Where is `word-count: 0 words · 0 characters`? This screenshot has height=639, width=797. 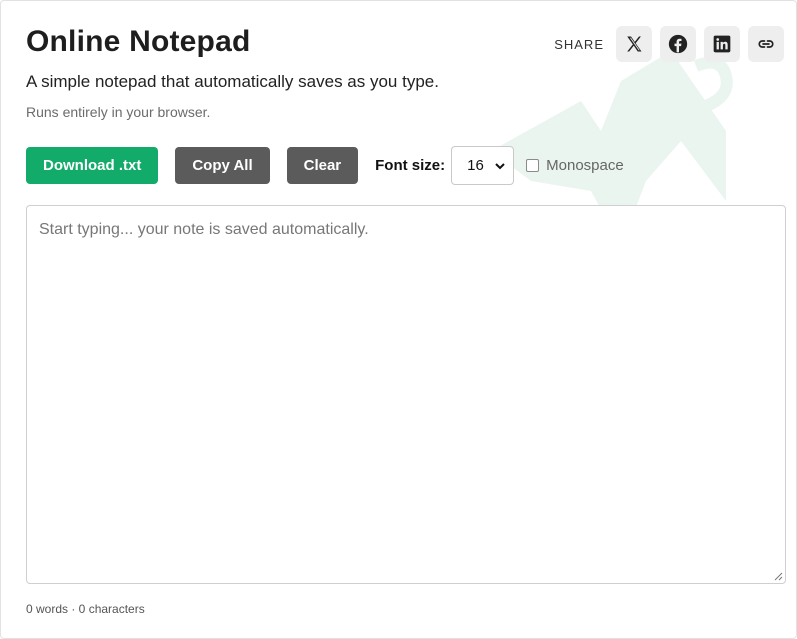 word-count: 0 words · 0 characters is located at coordinates (85, 609).